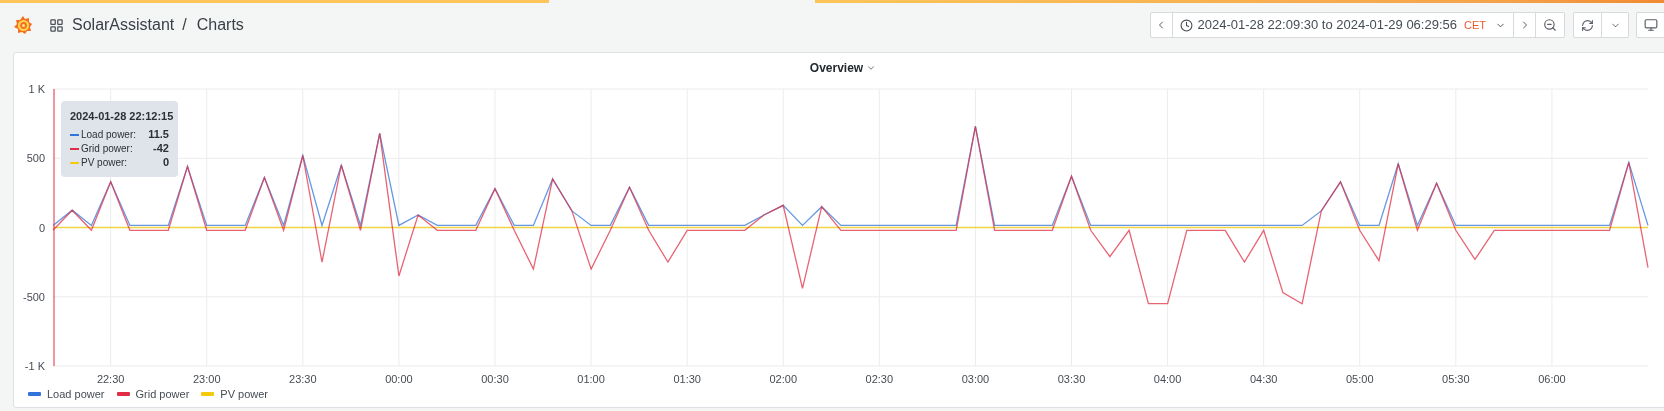 The height and width of the screenshot is (411, 1664). Describe the element at coordinates (110, 378) in the screenshot. I see `axis-tick-label: 22:30` at that location.